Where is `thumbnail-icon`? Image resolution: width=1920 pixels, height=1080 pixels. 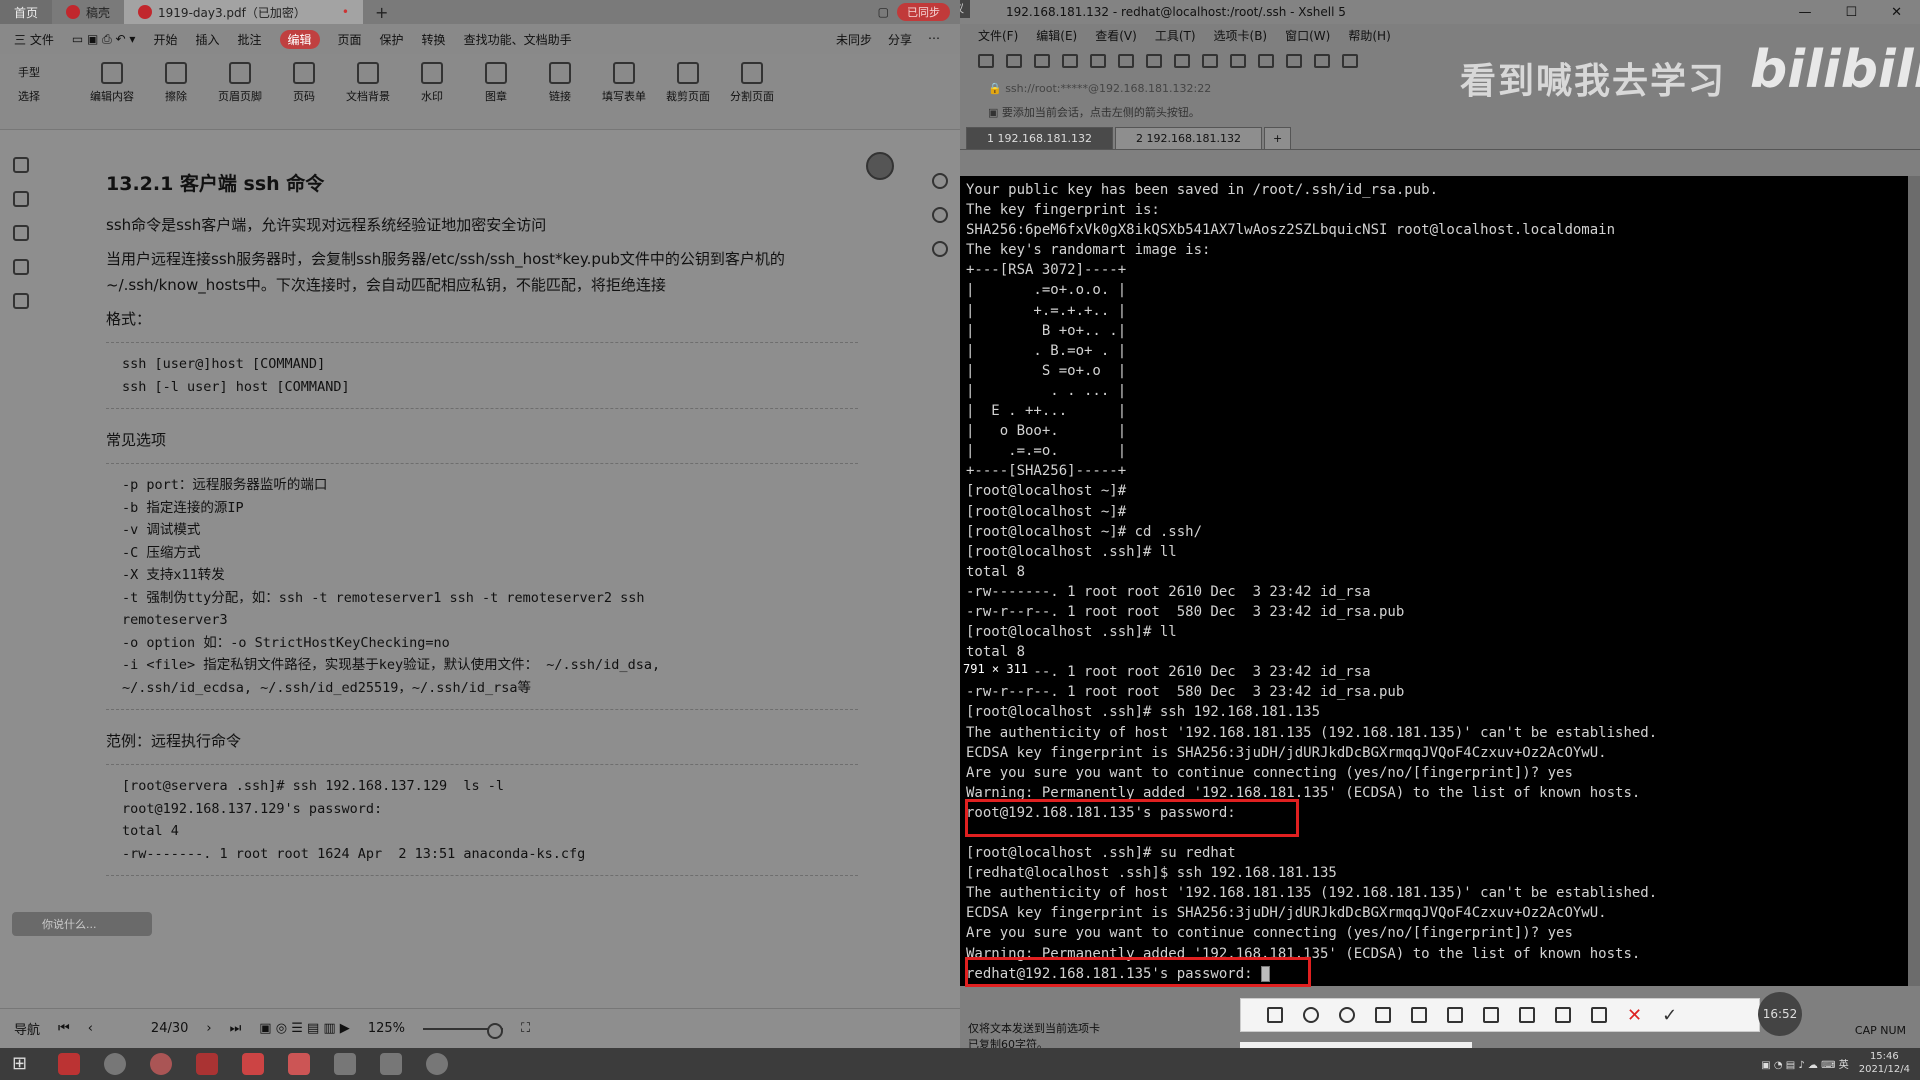 thumbnail-icon is located at coordinates (21, 199).